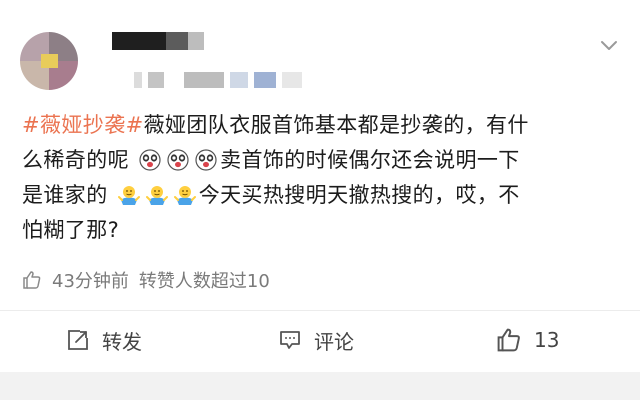 This screenshot has height=400, width=640. I want to click on divider, so click(320, 310).